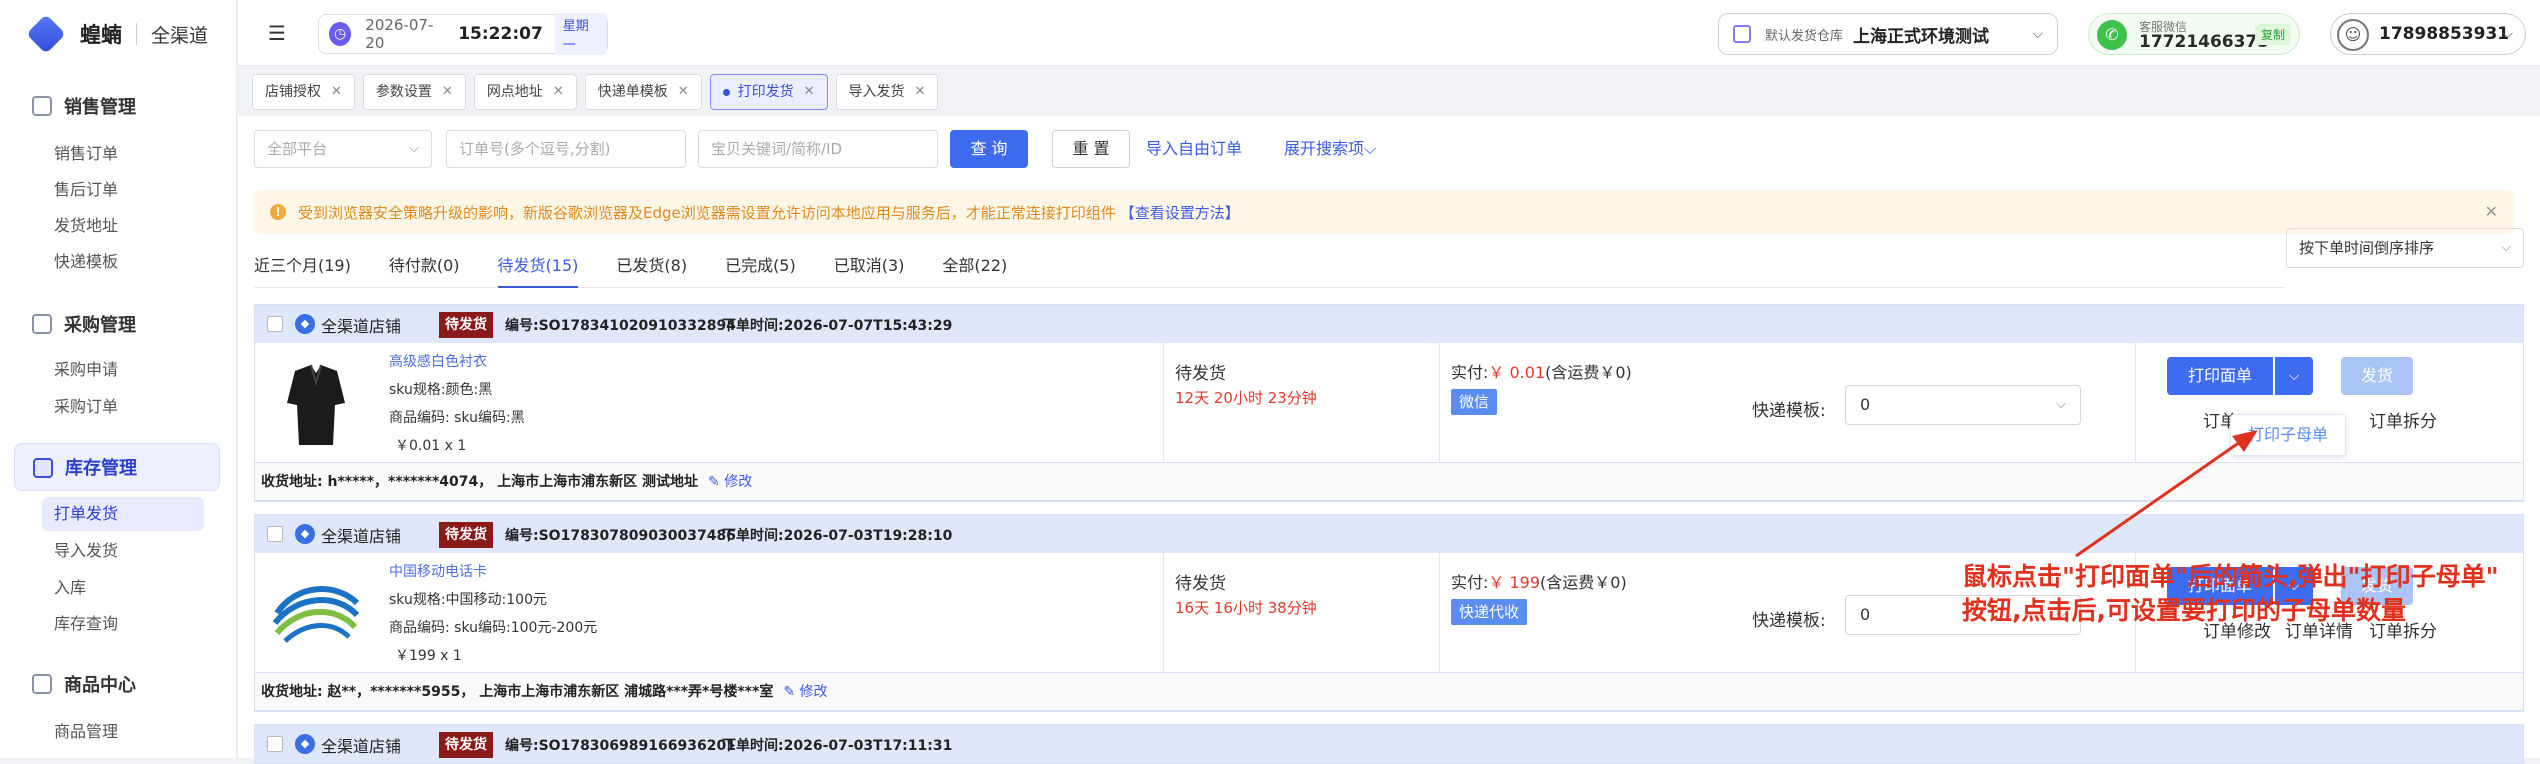 This screenshot has width=2540, height=764. I want to click on order-no-input: 订单号(多个逗号,分割), so click(566, 149).